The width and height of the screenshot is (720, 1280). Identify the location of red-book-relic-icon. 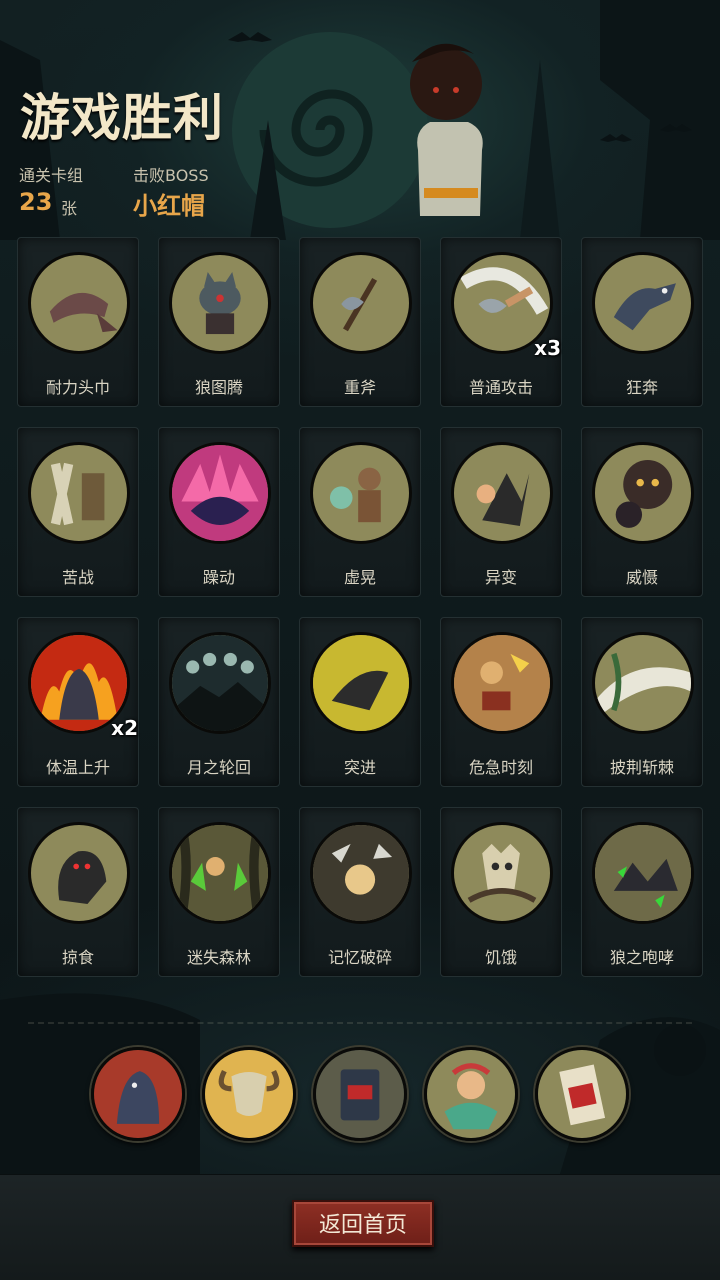
(360, 1094).